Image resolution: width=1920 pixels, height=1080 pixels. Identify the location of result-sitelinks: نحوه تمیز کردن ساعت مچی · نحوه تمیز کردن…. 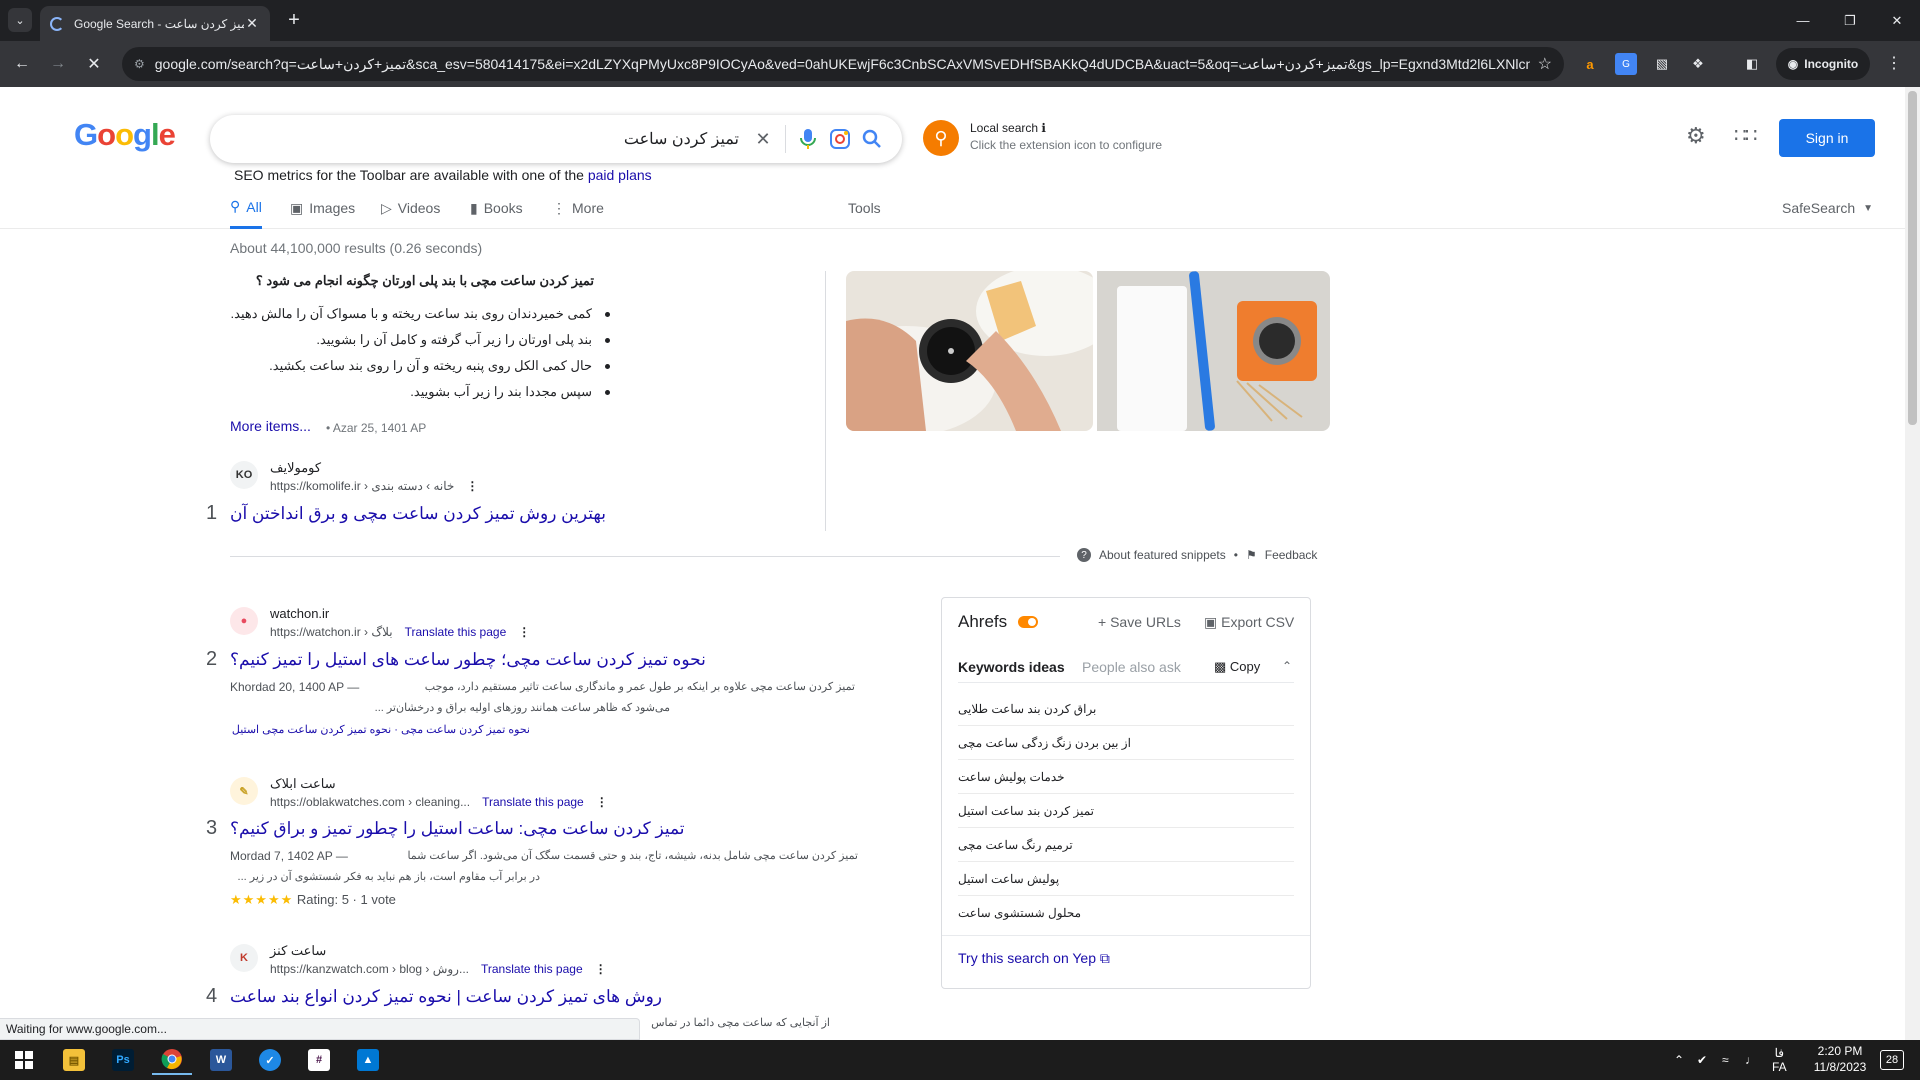
(380, 729).